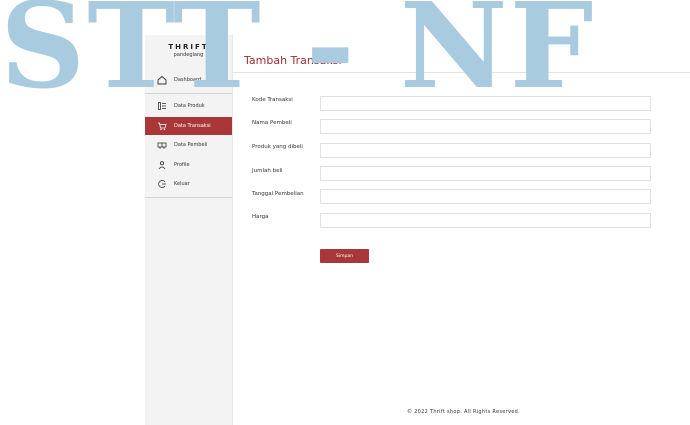  I want to click on sidebar-item-keluar: Keluar, so click(188, 184).